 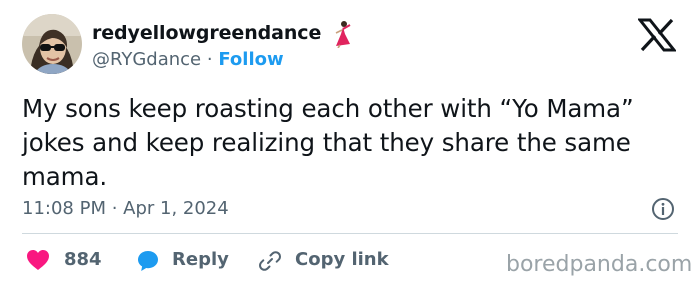 I want to click on reply-label: Reply, so click(x=200, y=259).